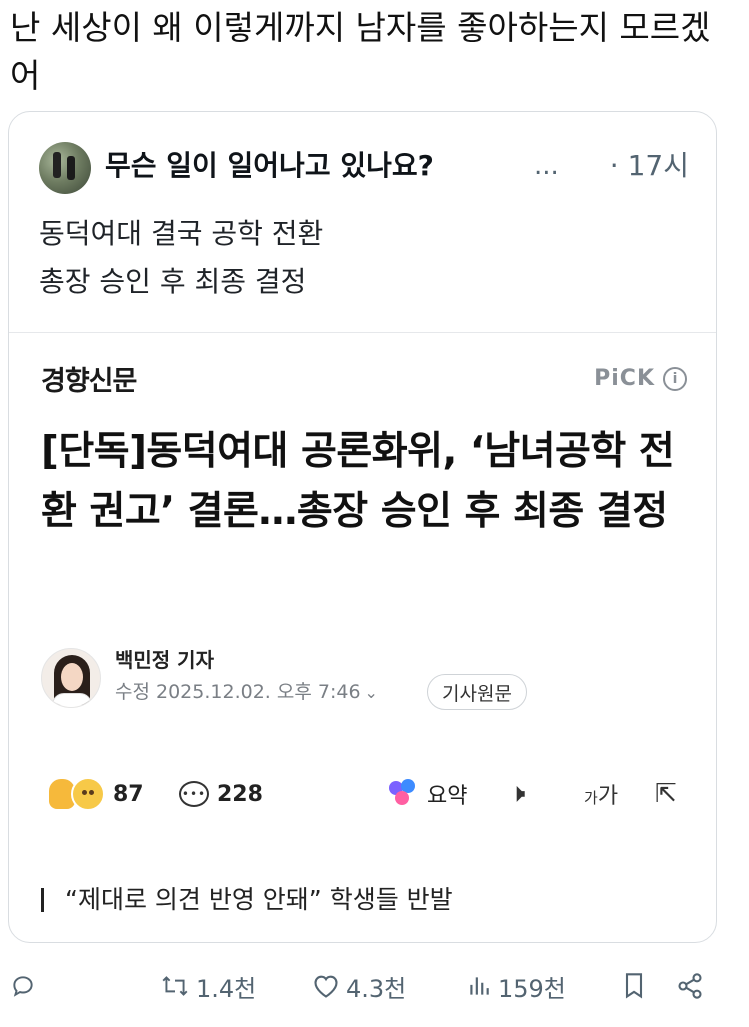  Describe the element at coordinates (42, 900) in the screenshot. I see `quote-bar` at that location.